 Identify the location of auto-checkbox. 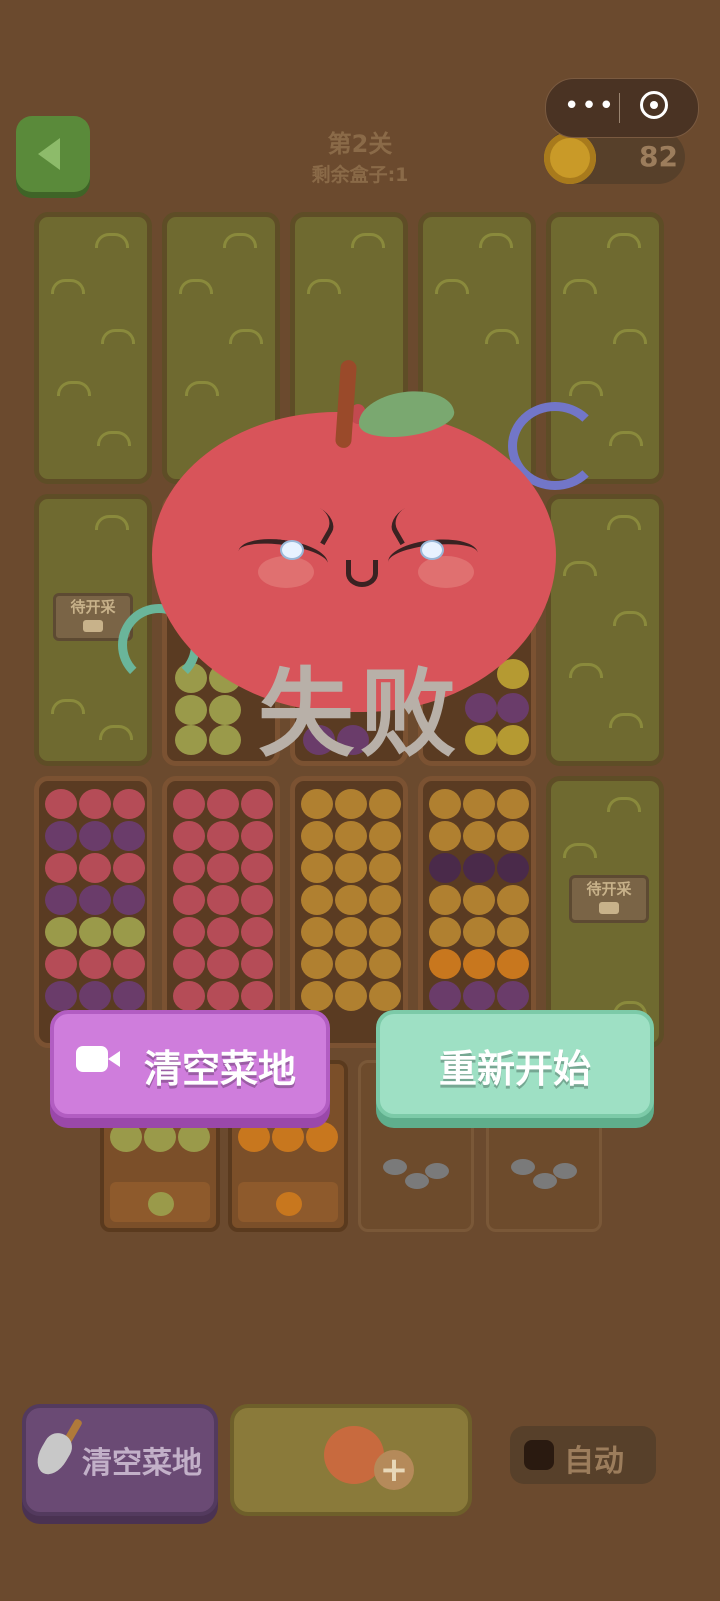
(539, 1455).